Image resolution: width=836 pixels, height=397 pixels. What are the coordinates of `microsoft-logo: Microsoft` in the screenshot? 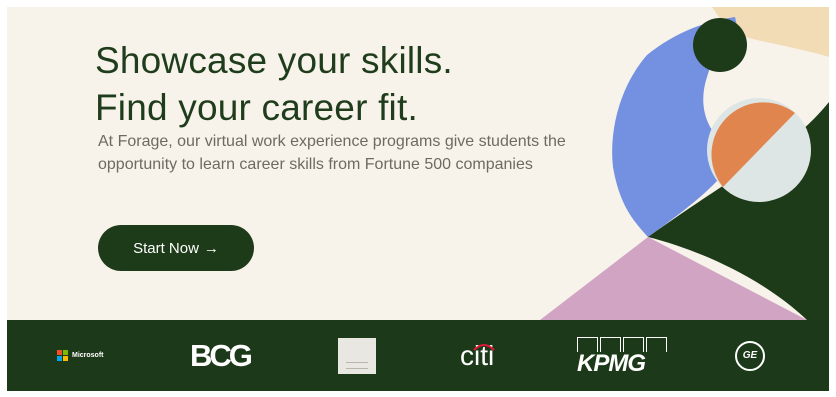 It's located at (80, 355).